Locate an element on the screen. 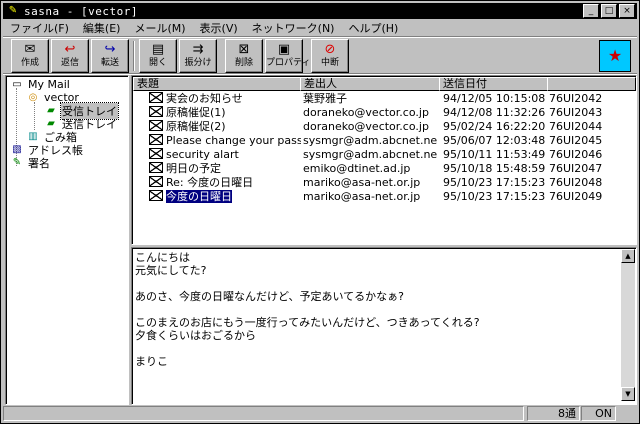 The image size is (640, 424). toolbar-separator is located at coordinates (134, 56).